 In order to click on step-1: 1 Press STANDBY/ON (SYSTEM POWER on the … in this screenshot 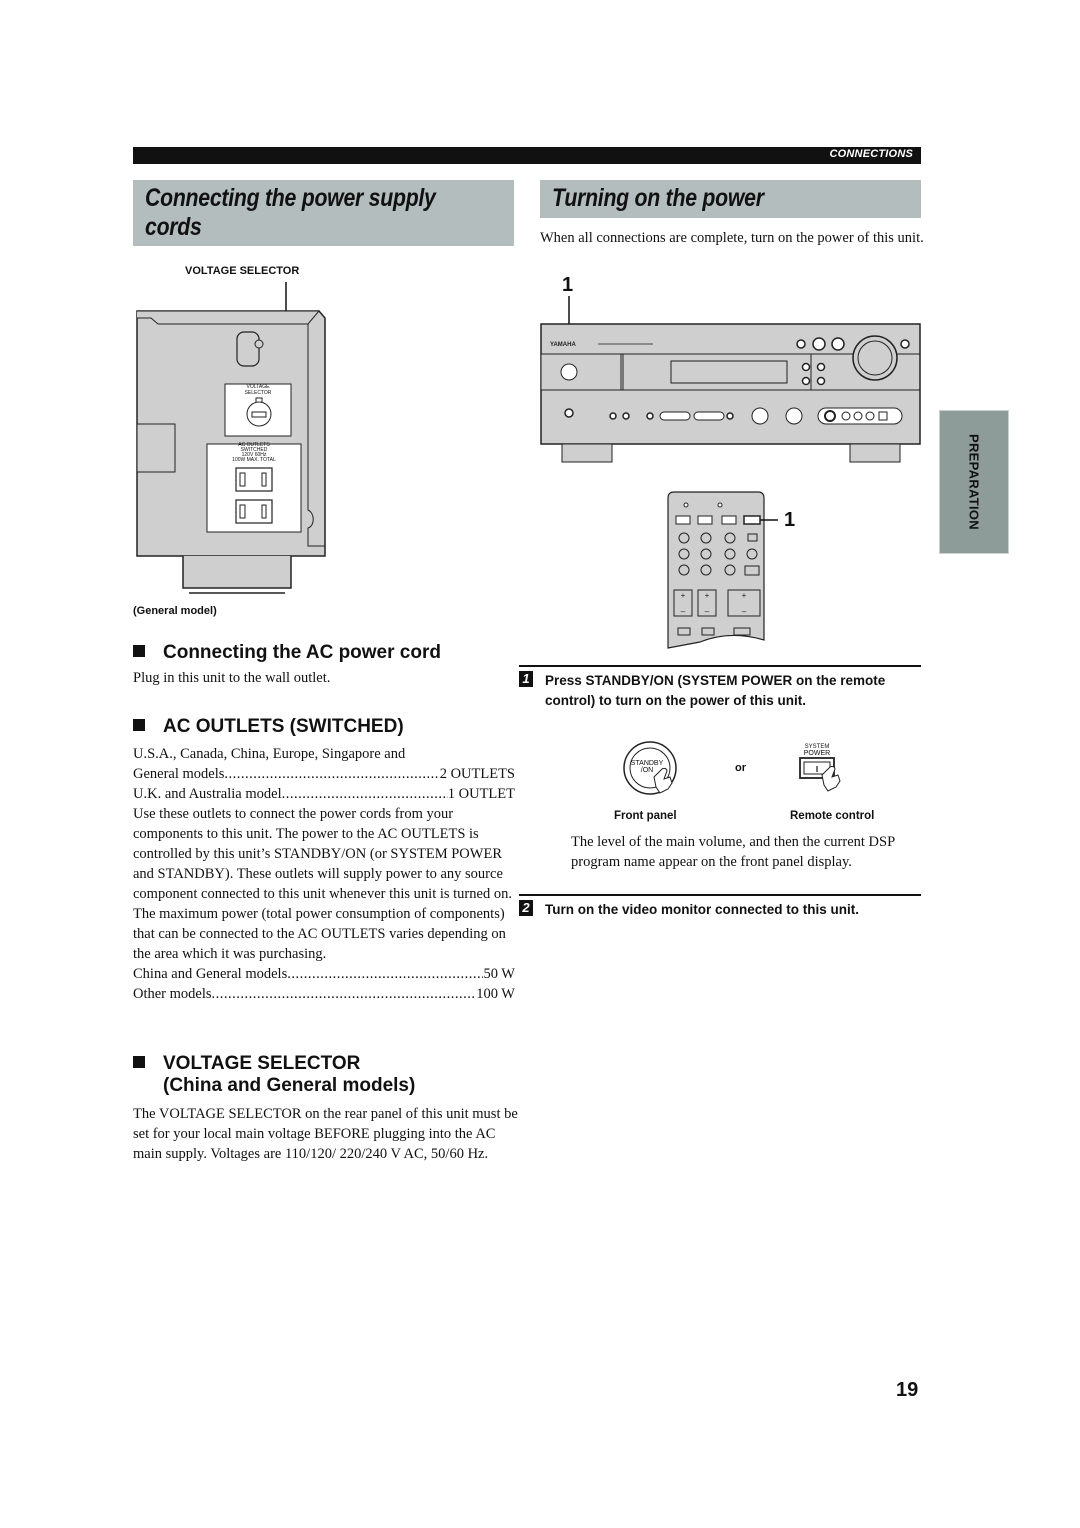, I will do `click(720, 688)`.